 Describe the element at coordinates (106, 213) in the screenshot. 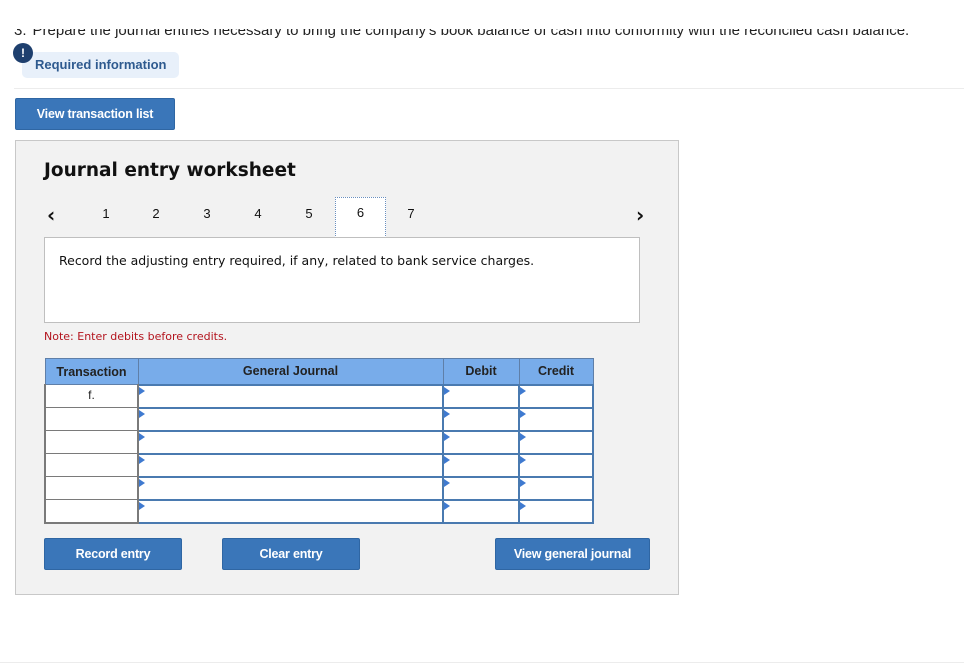

I see `page-1: 1` at that location.